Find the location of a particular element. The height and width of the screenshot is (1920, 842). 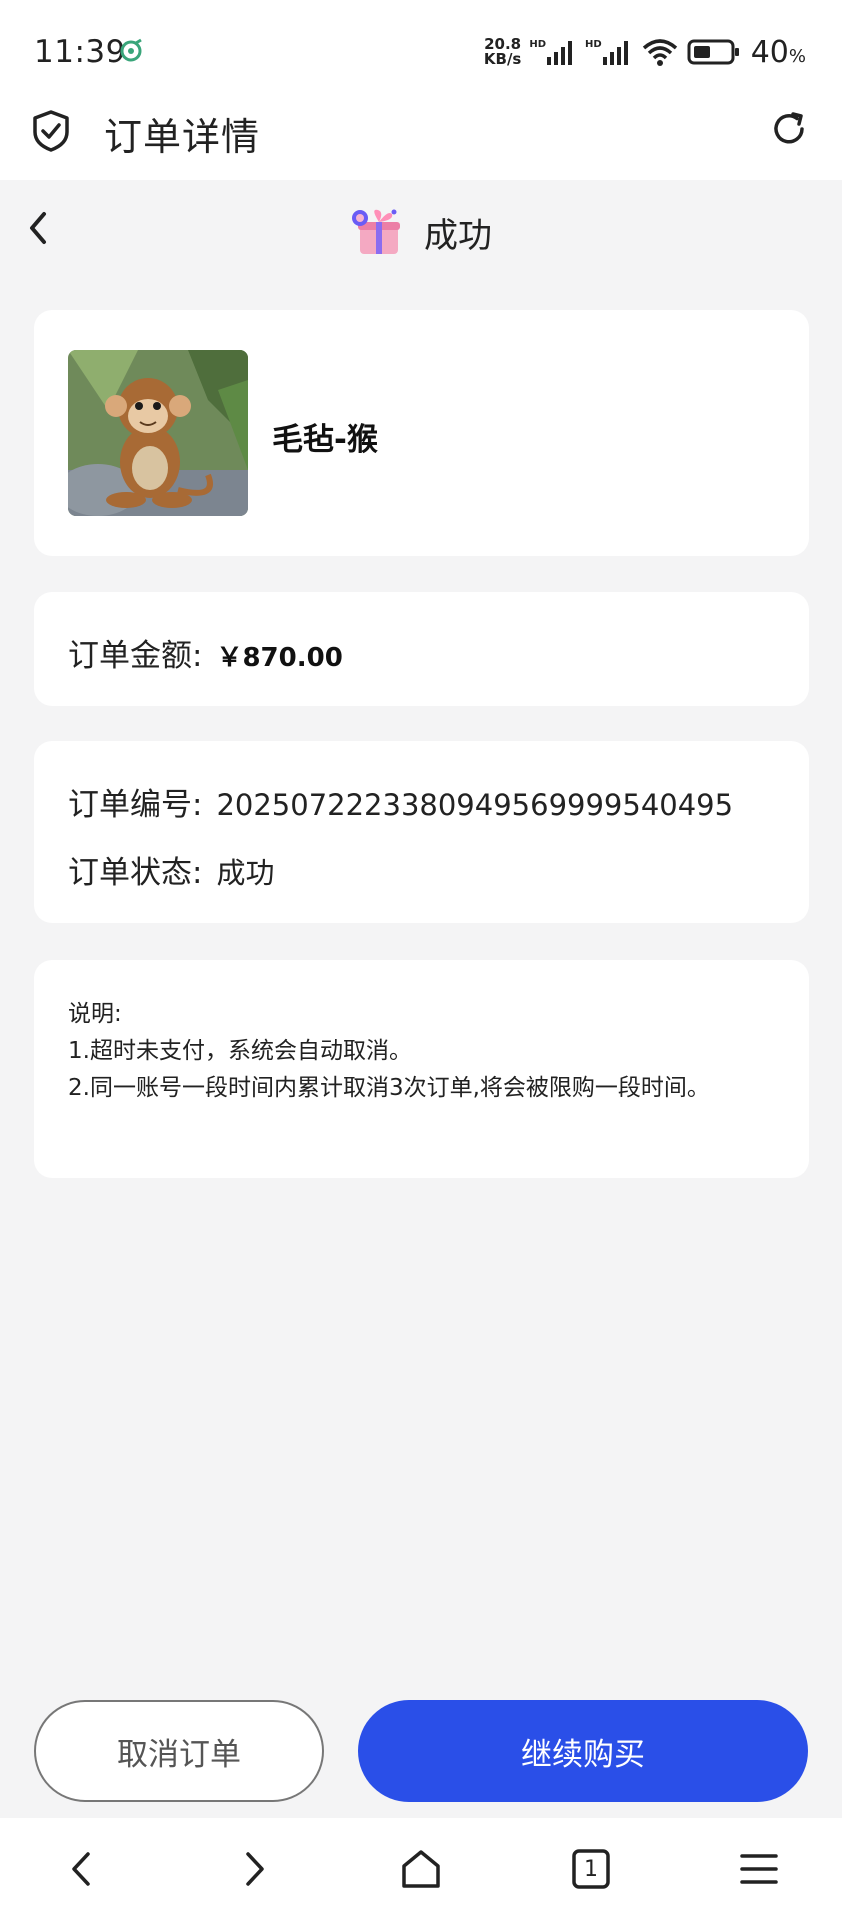

monkey-plush-image is located at coordinates (158, 433).